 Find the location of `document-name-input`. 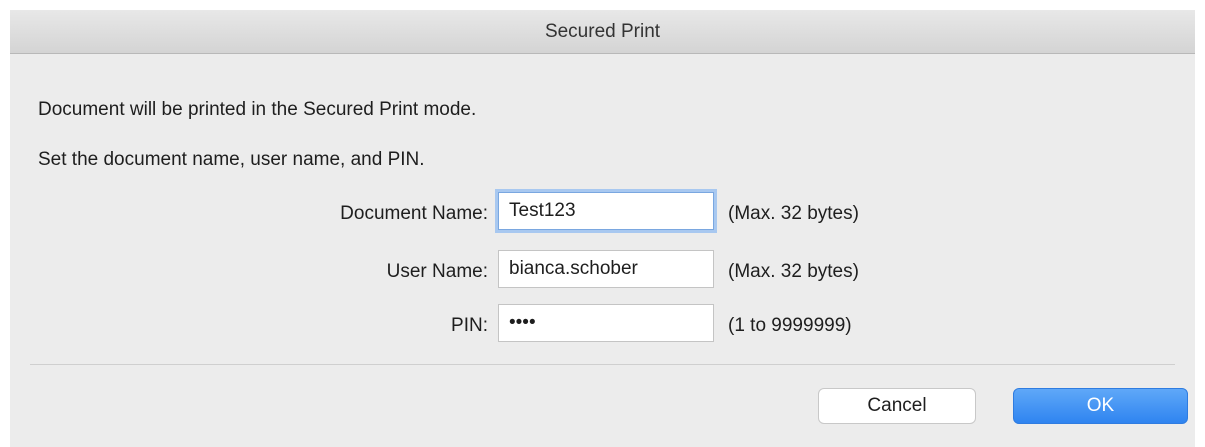

document-name-input is located at coordinates (606, 211).